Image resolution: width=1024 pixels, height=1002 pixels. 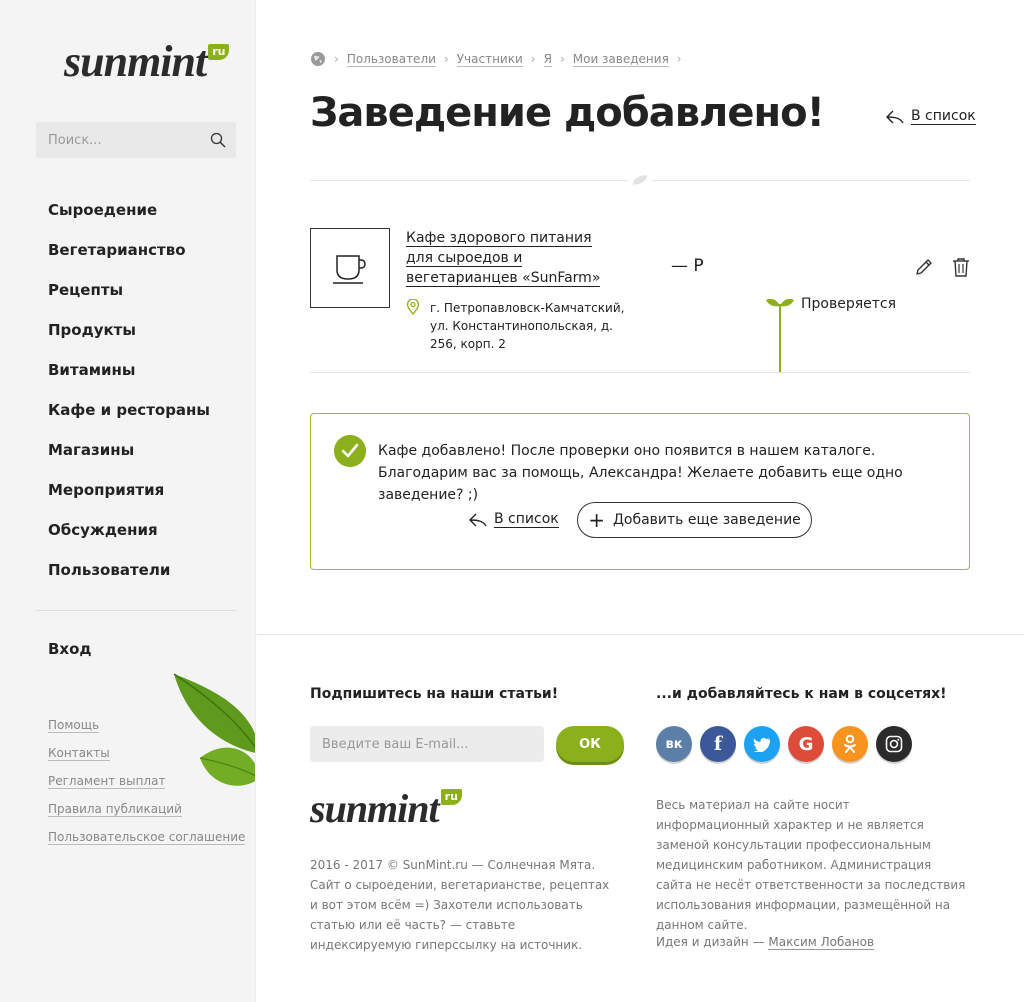 I want to click on contacts-link: Контакты, so click(x=79, y=753).